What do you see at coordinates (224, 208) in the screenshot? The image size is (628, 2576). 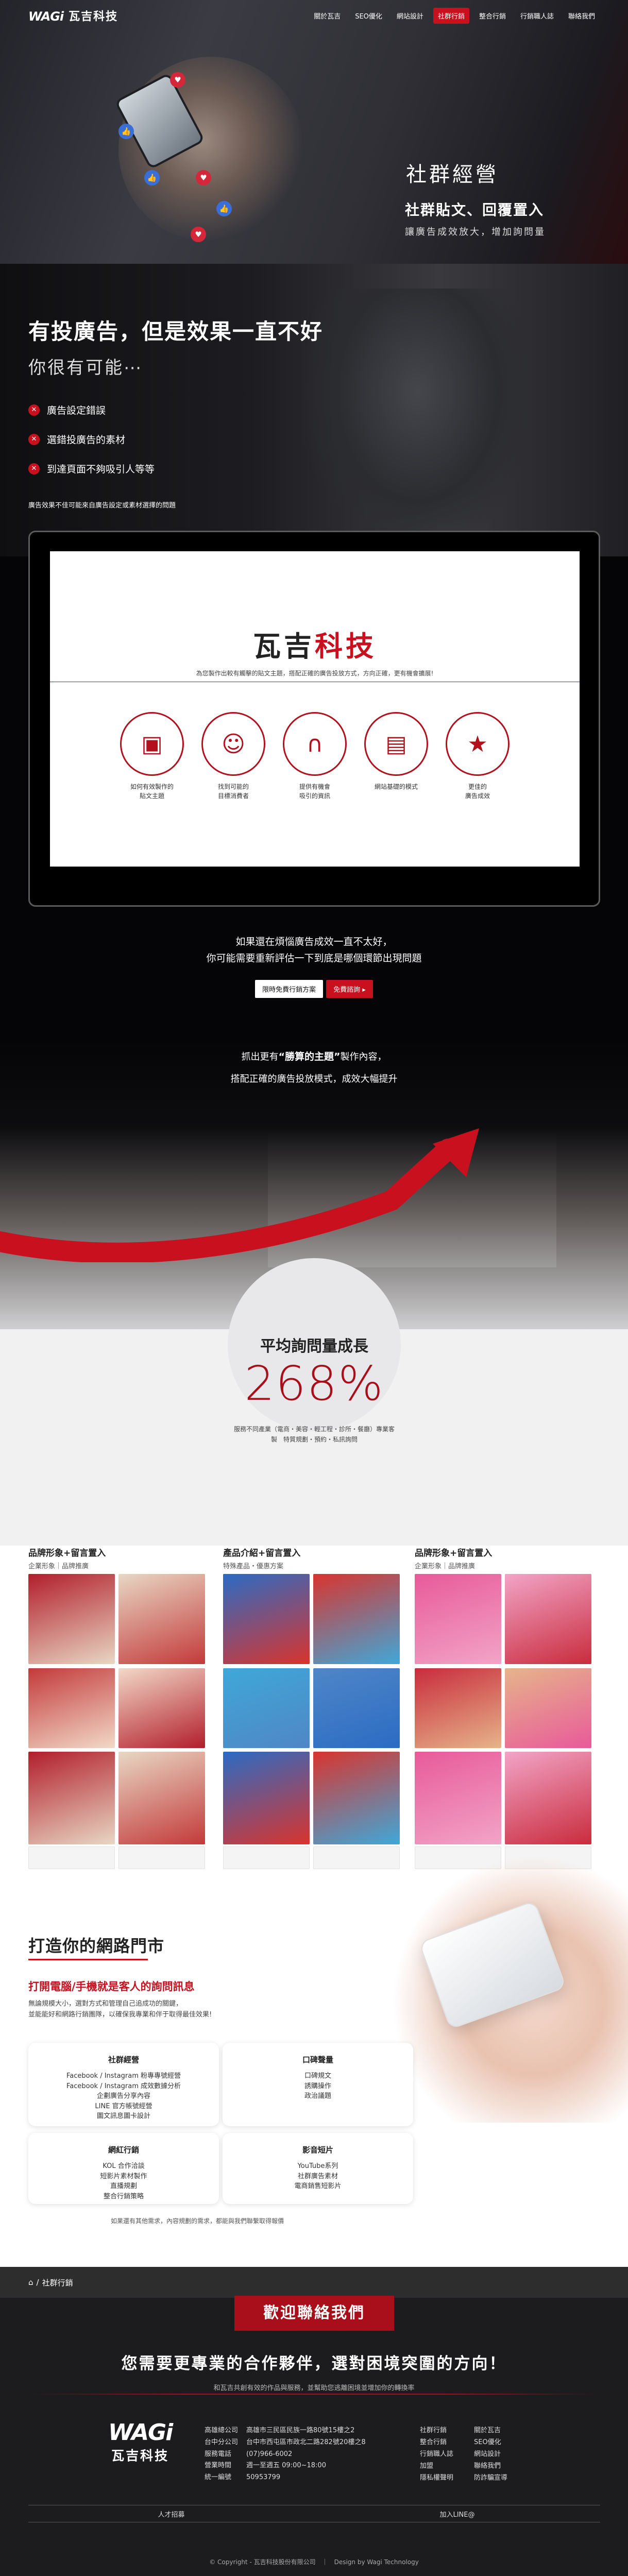 I see `like-icon: 👍` at bounding box center [224, 208].